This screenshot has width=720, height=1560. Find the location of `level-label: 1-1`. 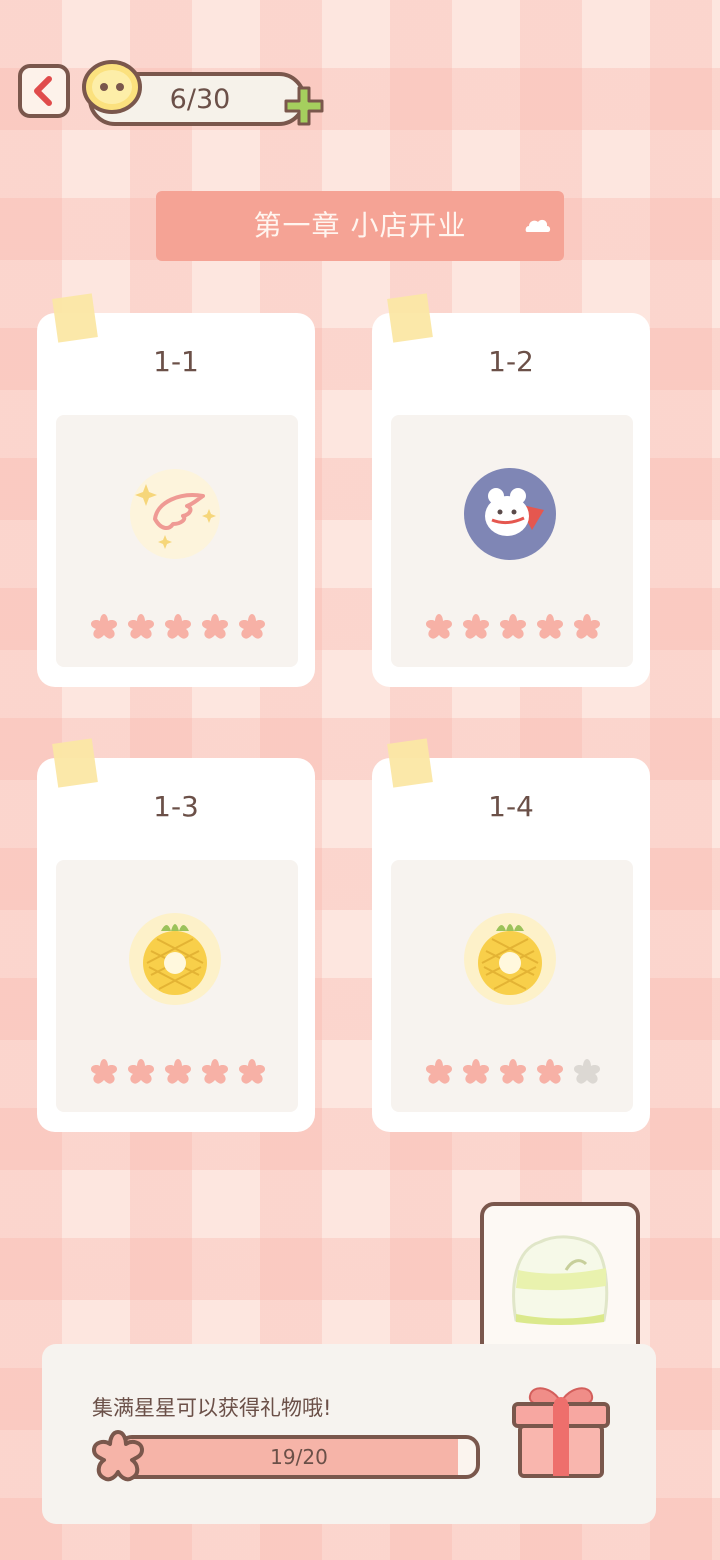

level-label: 1-1 is located at coordinates (176, 361).